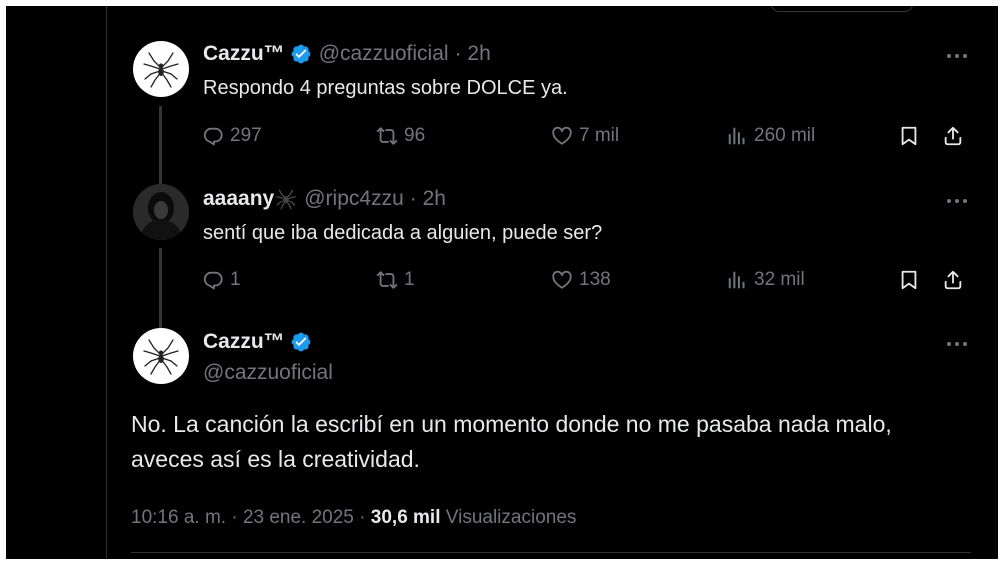 Image resolution: width=1004 pixels, height=565 pixels. I want to click on views-button: 32 mil, so click(765, 280).